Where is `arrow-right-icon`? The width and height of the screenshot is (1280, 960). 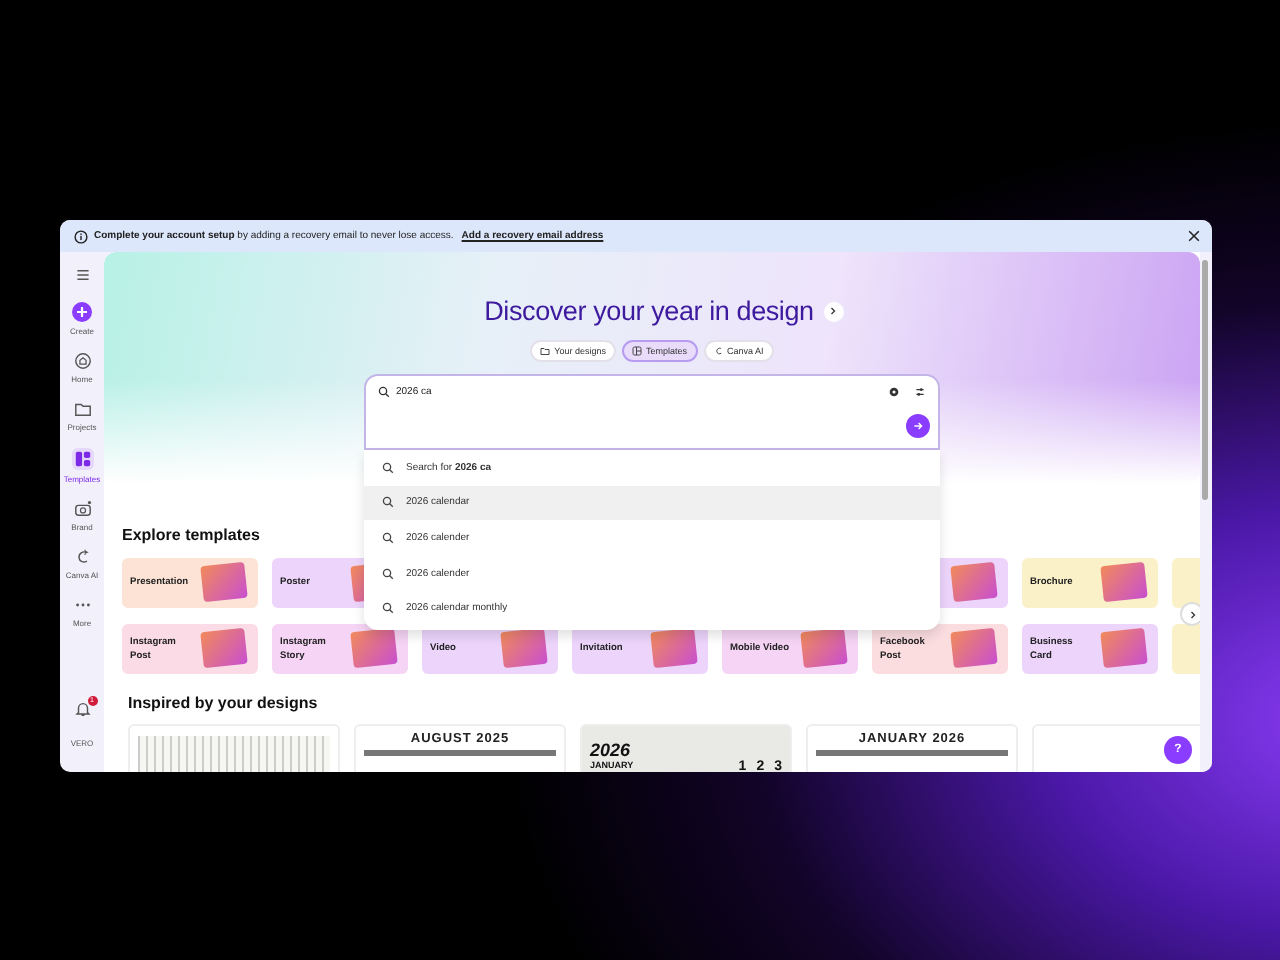
arrow-right-icon is located at coordinates (918, 426).